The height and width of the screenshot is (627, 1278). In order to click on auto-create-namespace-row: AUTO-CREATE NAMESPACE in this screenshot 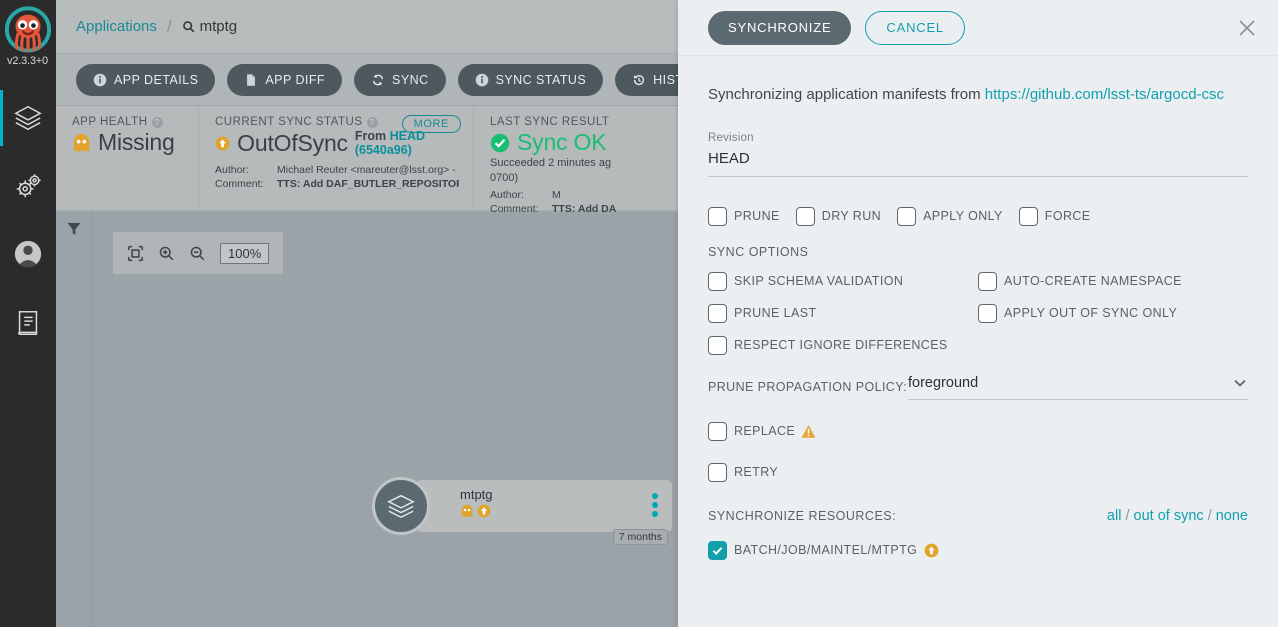, I will do `click(1113, 281)`.